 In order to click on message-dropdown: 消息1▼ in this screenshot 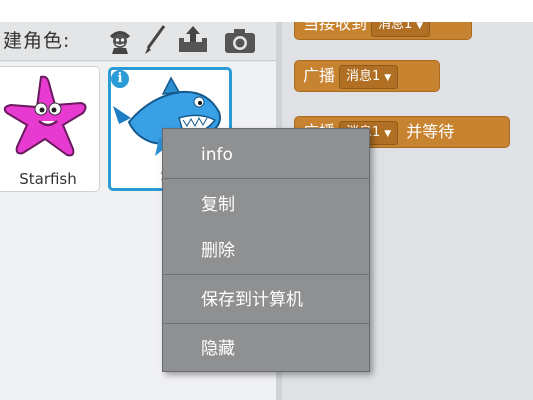, I will do `click(369, 76)`.